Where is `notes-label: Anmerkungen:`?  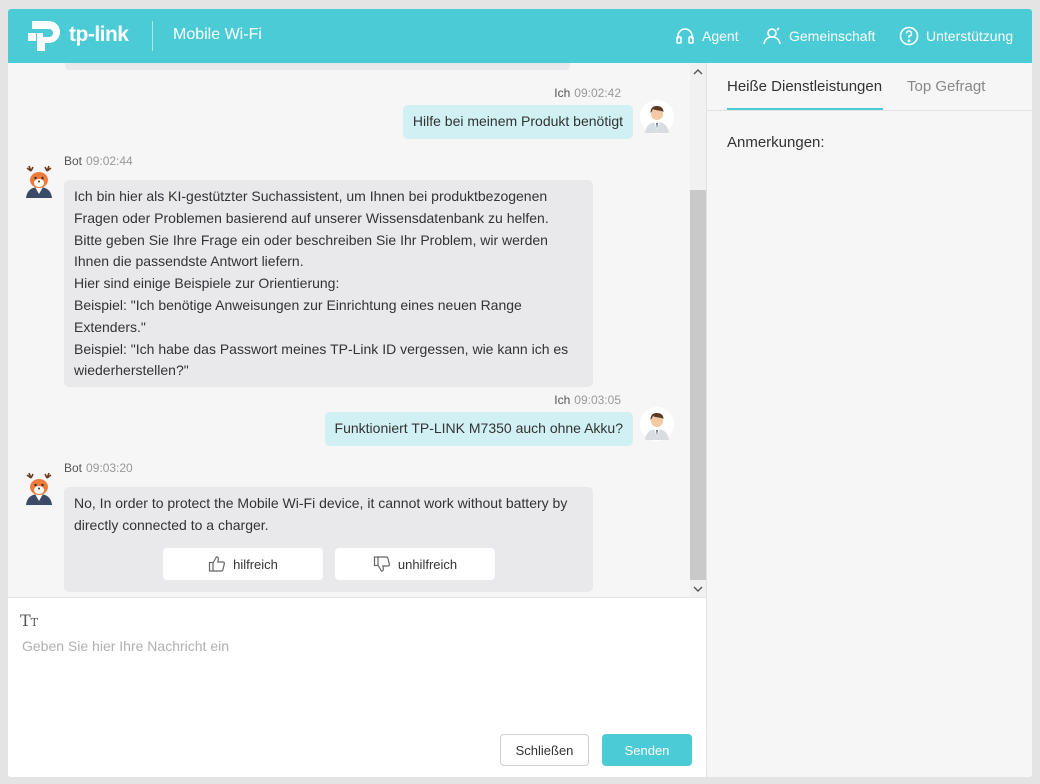
notes-label: Anmerkungen: is located at coordinates (776, 142).